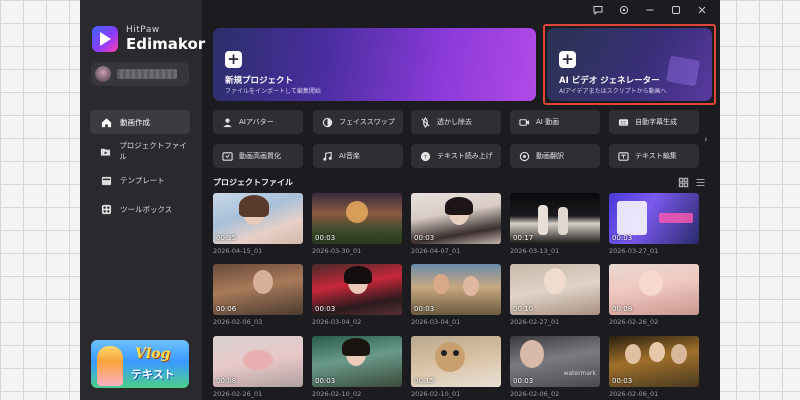 This screenshot has height=400, width=800. I want to click on tool-ai-avatar: AIアバター, so click(258, 122).